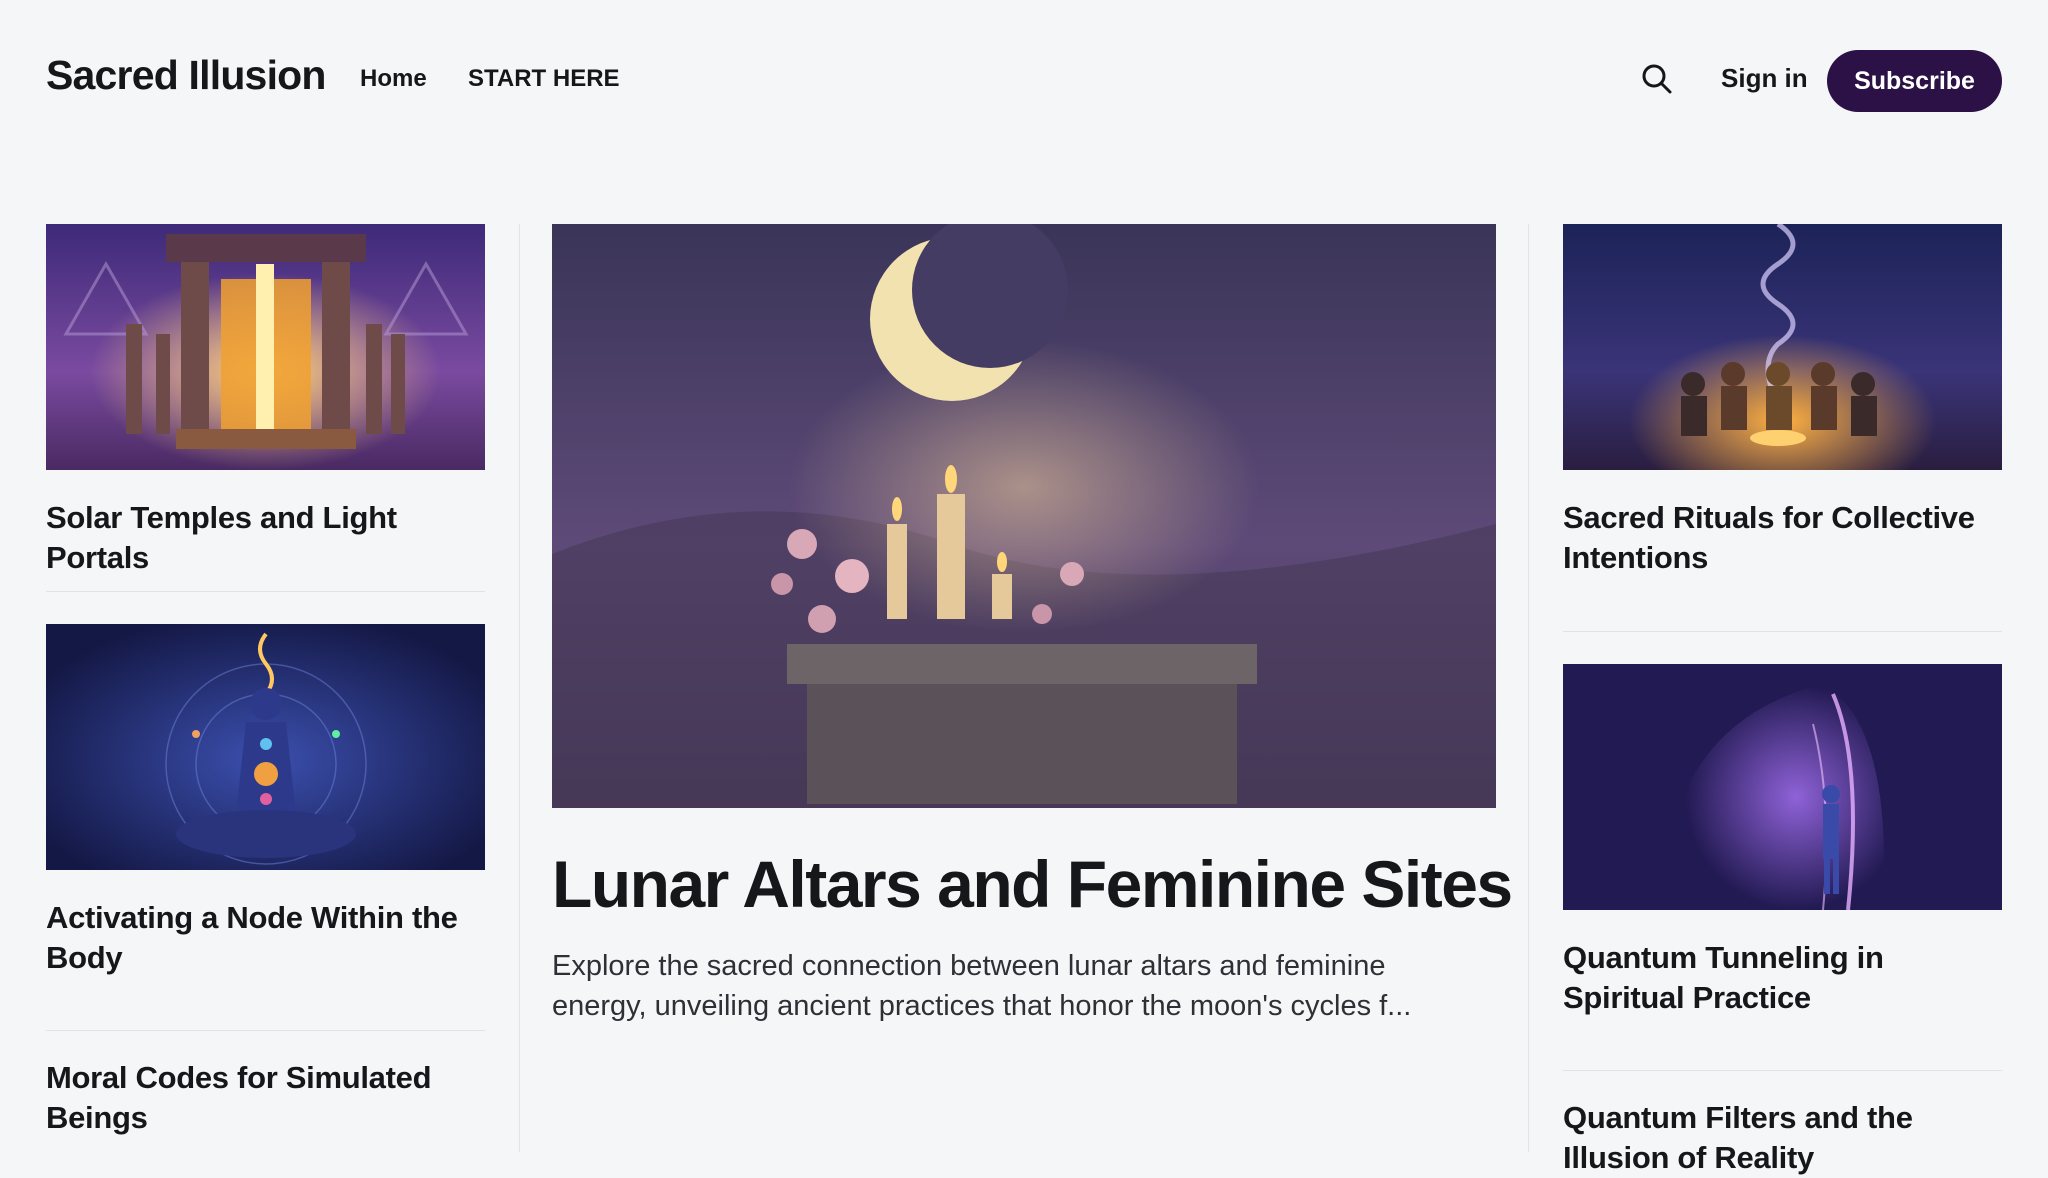 This screenshot has height=1178, width=2048. Describe the element at coordinates (1783, 538) in the screenshot. I see `post-title: Sacred Rituals for Collective Intentions` at that location.